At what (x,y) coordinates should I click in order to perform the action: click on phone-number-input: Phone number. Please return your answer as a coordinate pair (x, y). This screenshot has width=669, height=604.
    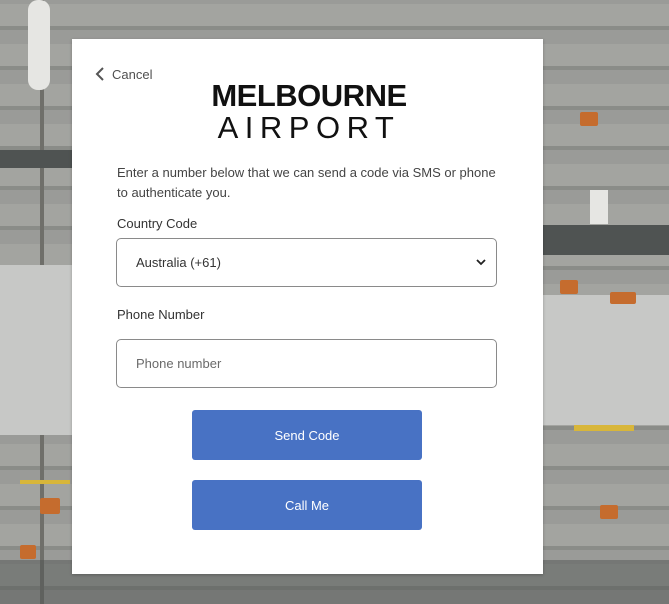
    Looking at the image, I should click on (306, 363).